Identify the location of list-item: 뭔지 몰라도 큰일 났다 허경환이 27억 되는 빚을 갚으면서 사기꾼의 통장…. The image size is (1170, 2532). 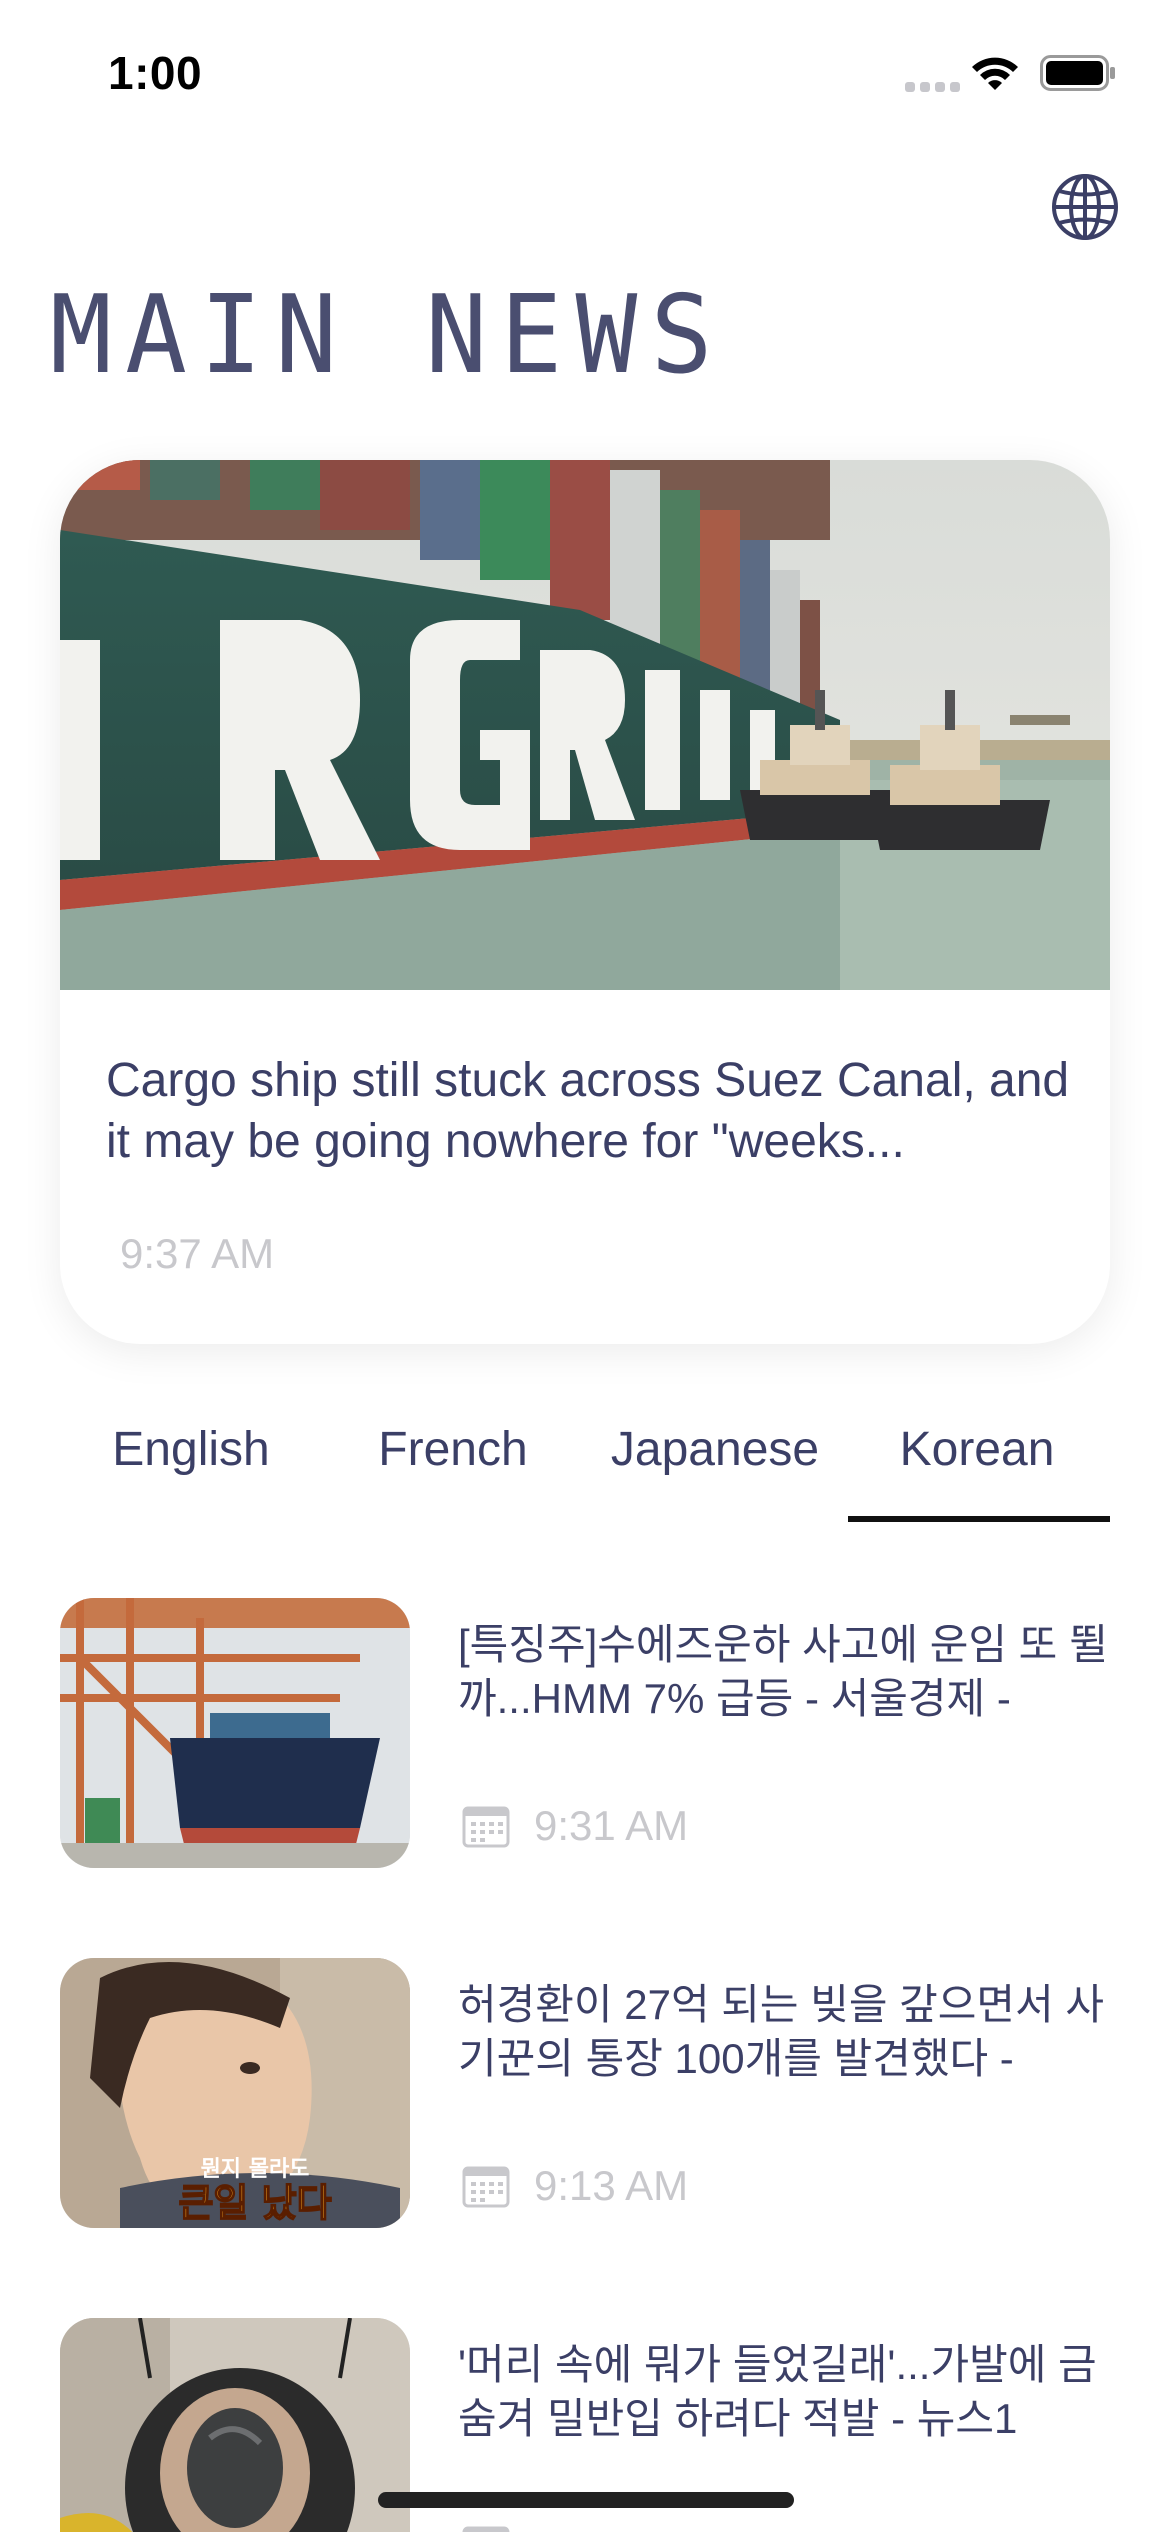
(585, 2093).